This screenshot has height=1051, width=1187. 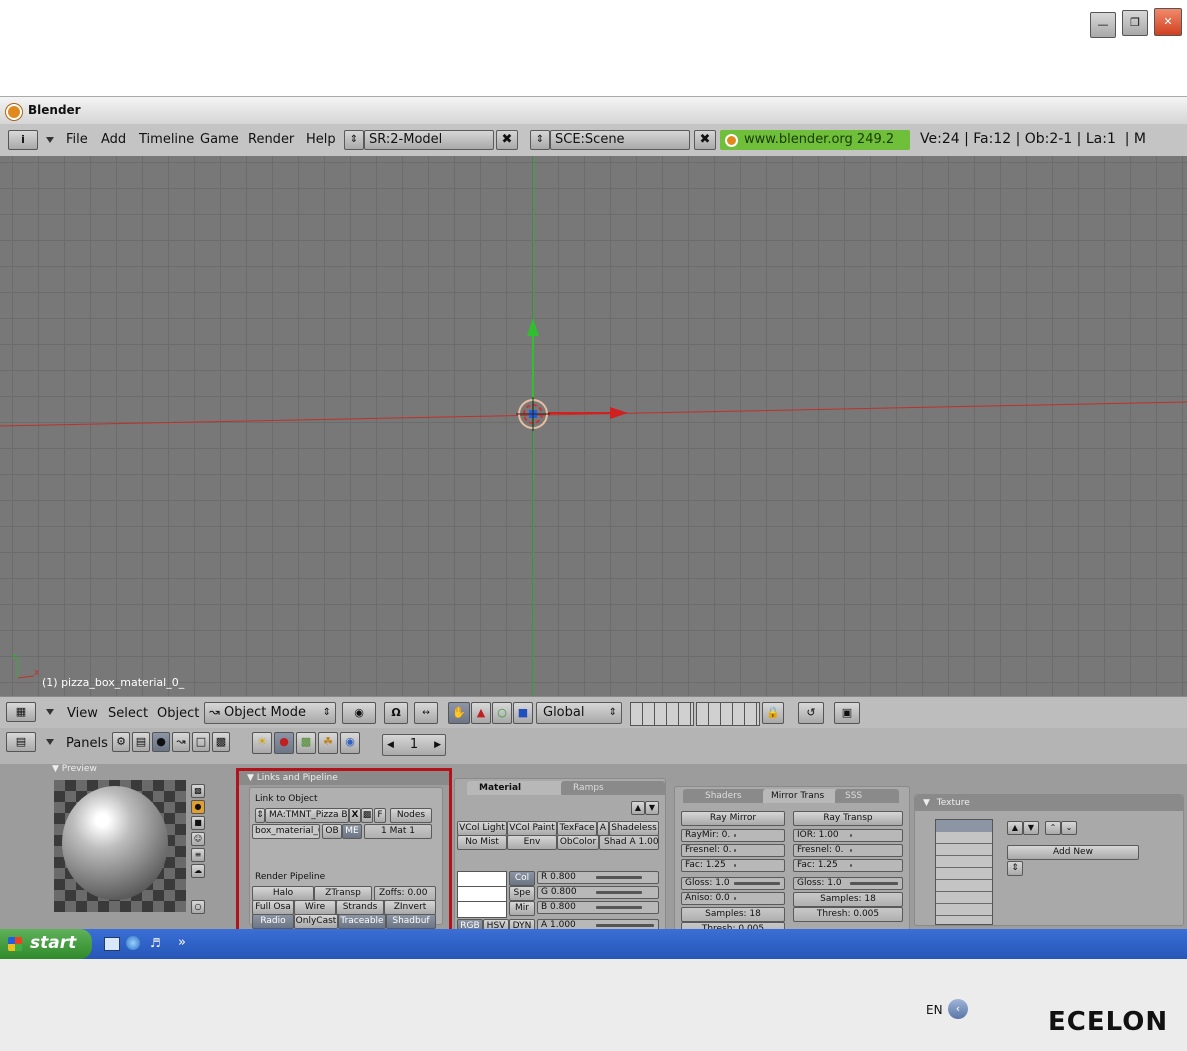 What do you see at coordinates (848, 899) in the screenshot?
I see `transp-samples-field: Samples: 18` at bounding box center [848, 899].